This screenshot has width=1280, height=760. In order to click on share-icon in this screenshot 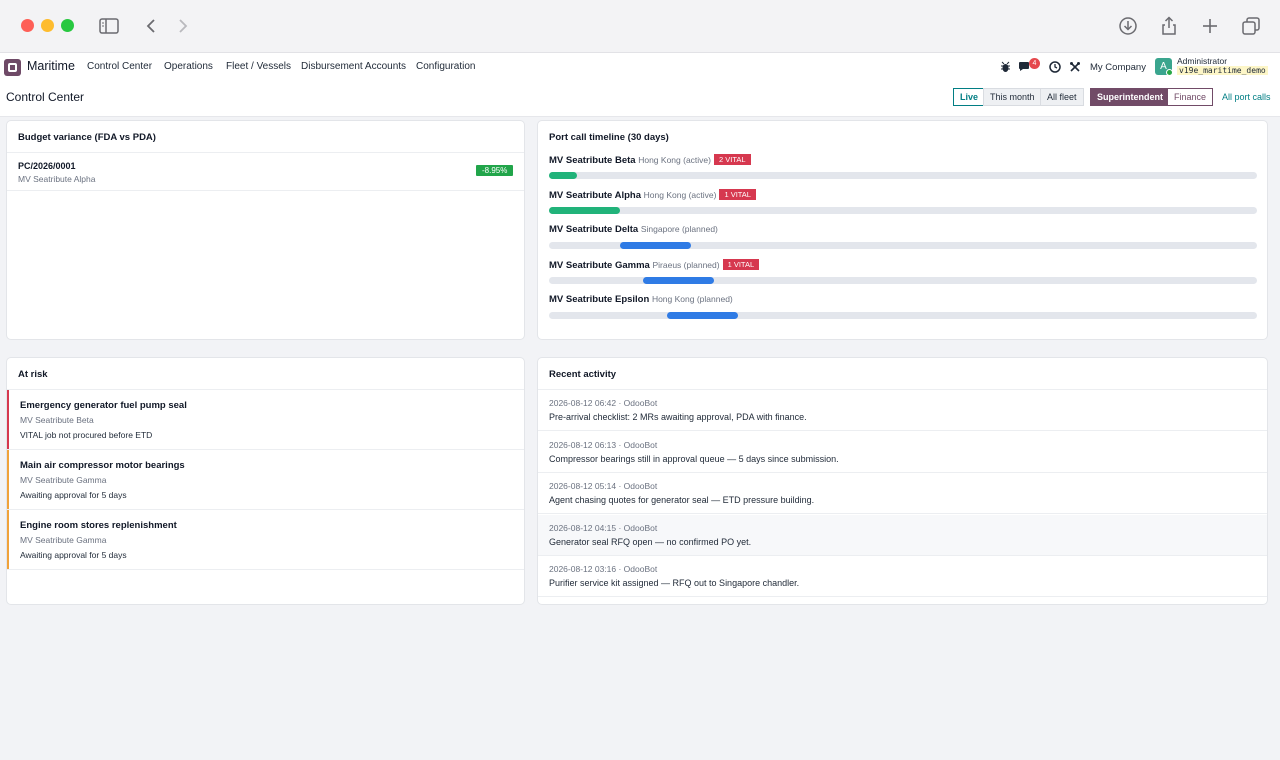, I will do `click(1169, 26)`.